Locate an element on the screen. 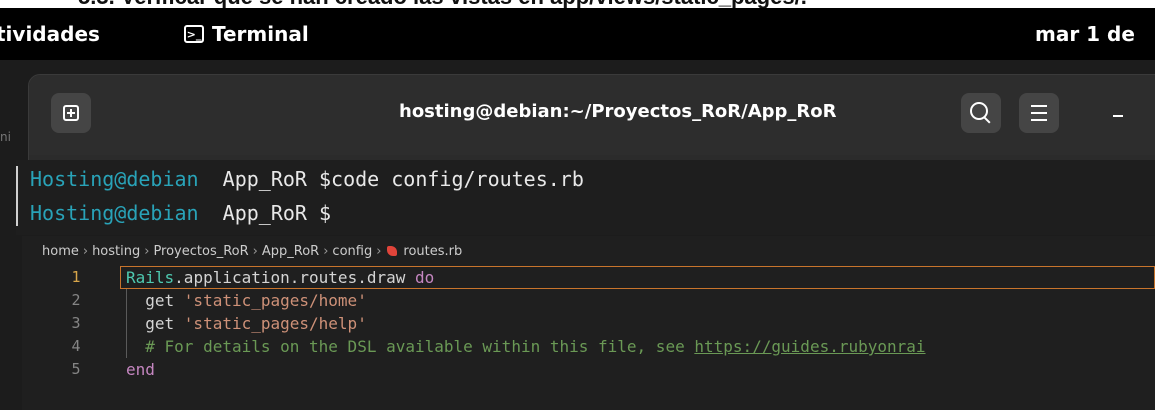  code-line: 5 end is located at coordinates (588, 369).